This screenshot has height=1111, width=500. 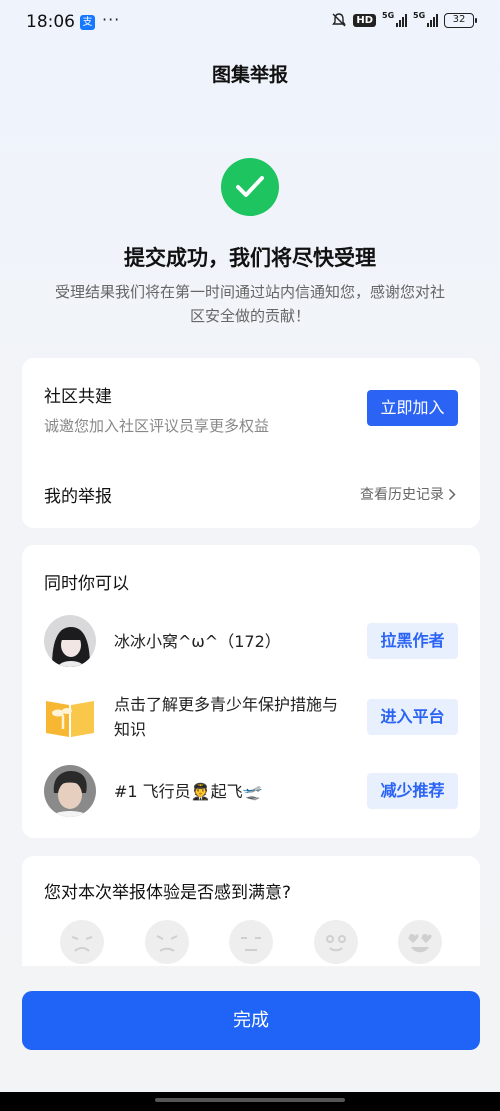 What do you see at coordinates (420, 942) in the screenshot?
I see `very-satisfied-face-icon` at bounding box center [420, 942].